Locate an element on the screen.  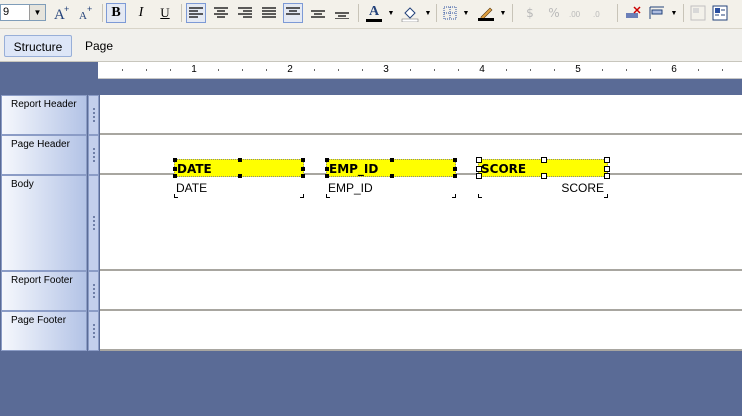
line-color-button is located at coordinates (486, 13).